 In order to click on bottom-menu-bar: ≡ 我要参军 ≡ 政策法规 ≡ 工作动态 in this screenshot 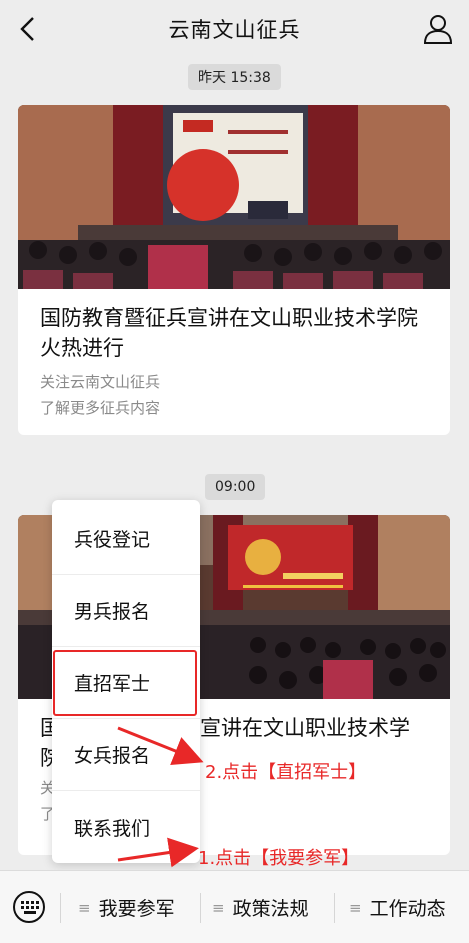, I will do `click(234, 906)`.